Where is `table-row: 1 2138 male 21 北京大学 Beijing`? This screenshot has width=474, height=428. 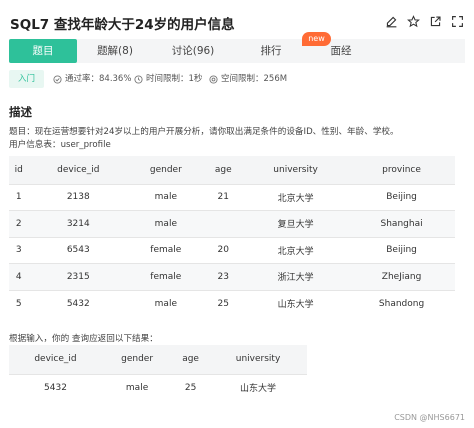 table-row: 1 2138 male 21 北京大学 Beijing is located at coordinates (232, 197).